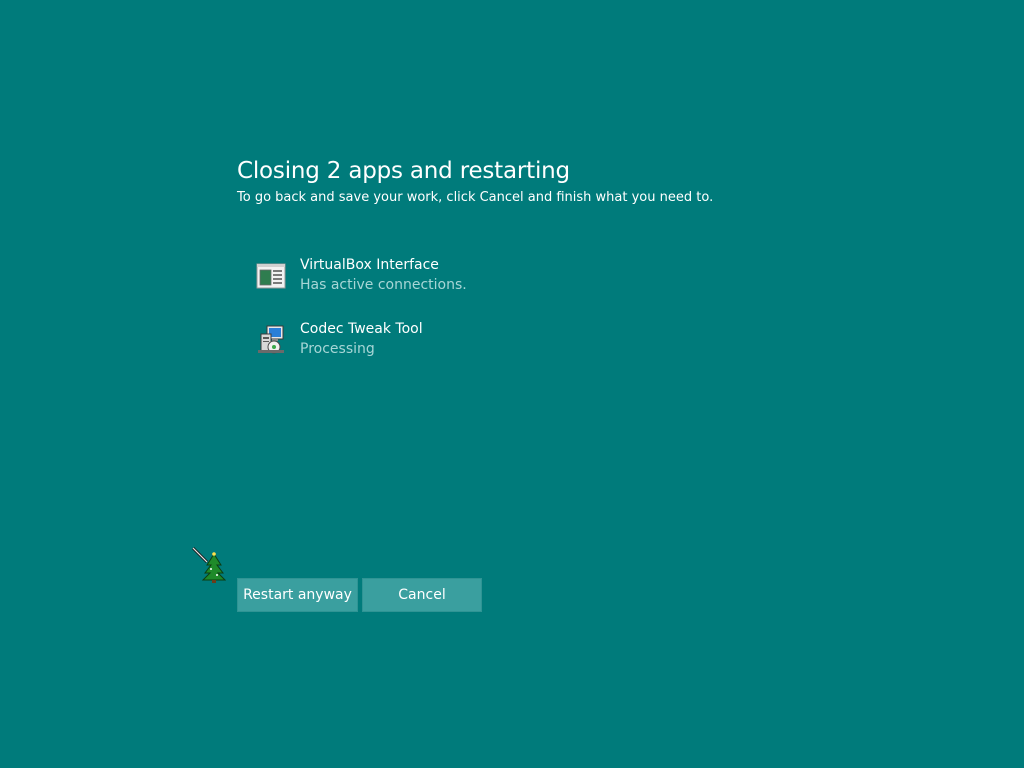 The height and width of the screenshot is (768, 1024). What do you see at coordinates (337, 349) in the screenshot?
I see `app-status: Processing` at bounding box center [337, 349].